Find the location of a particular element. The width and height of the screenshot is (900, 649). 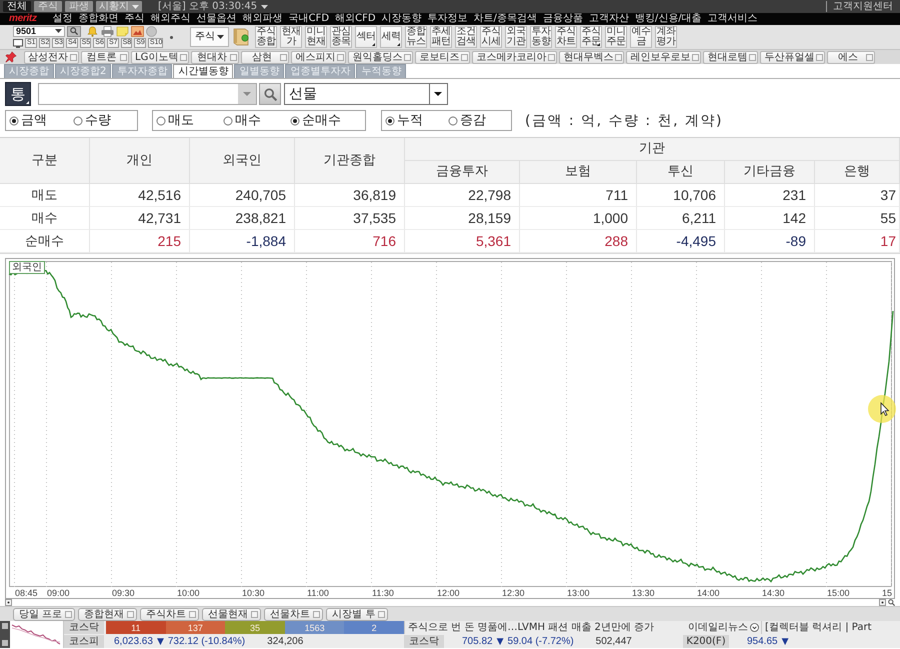

menu-item: 해외주식 is located at coordinates (170, 19).